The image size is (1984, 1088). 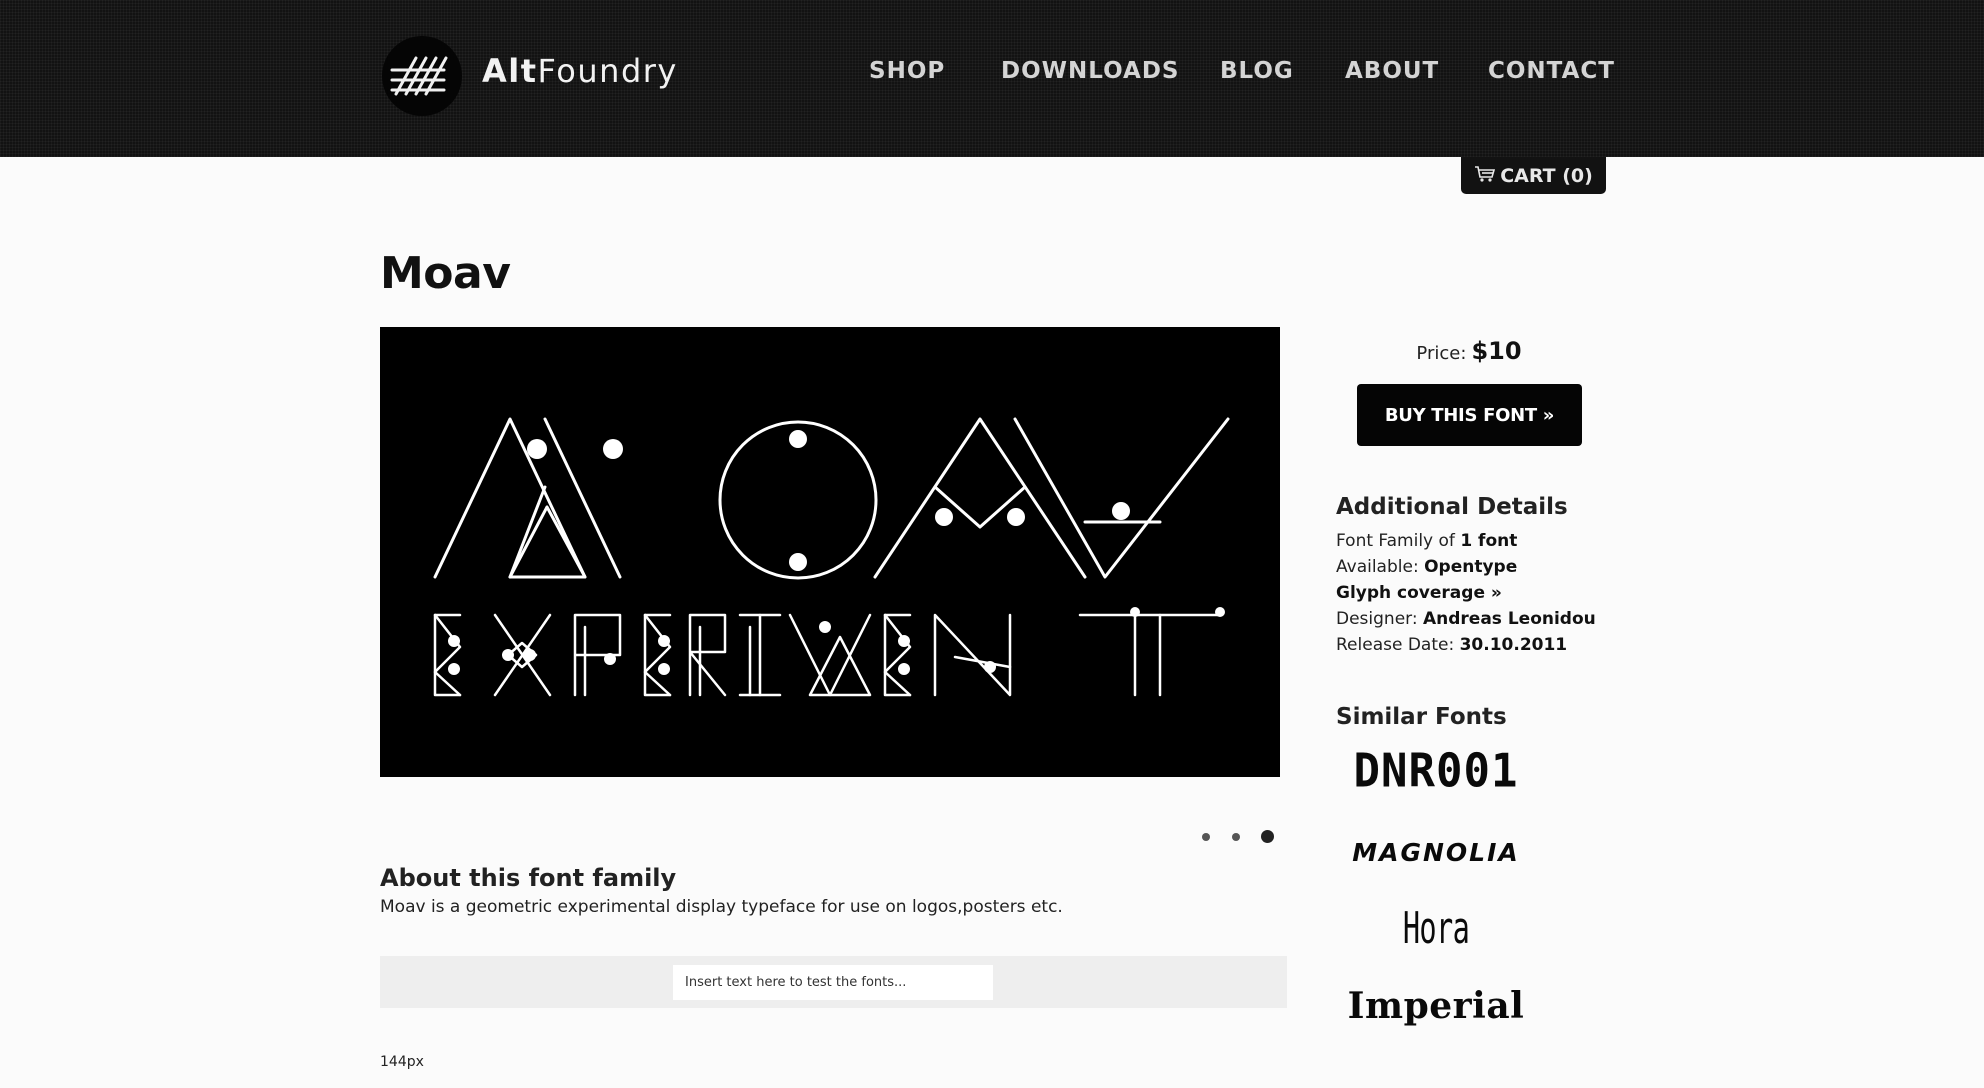 I want to click on font-size-label: 144px, so click(x=402, y=1062).